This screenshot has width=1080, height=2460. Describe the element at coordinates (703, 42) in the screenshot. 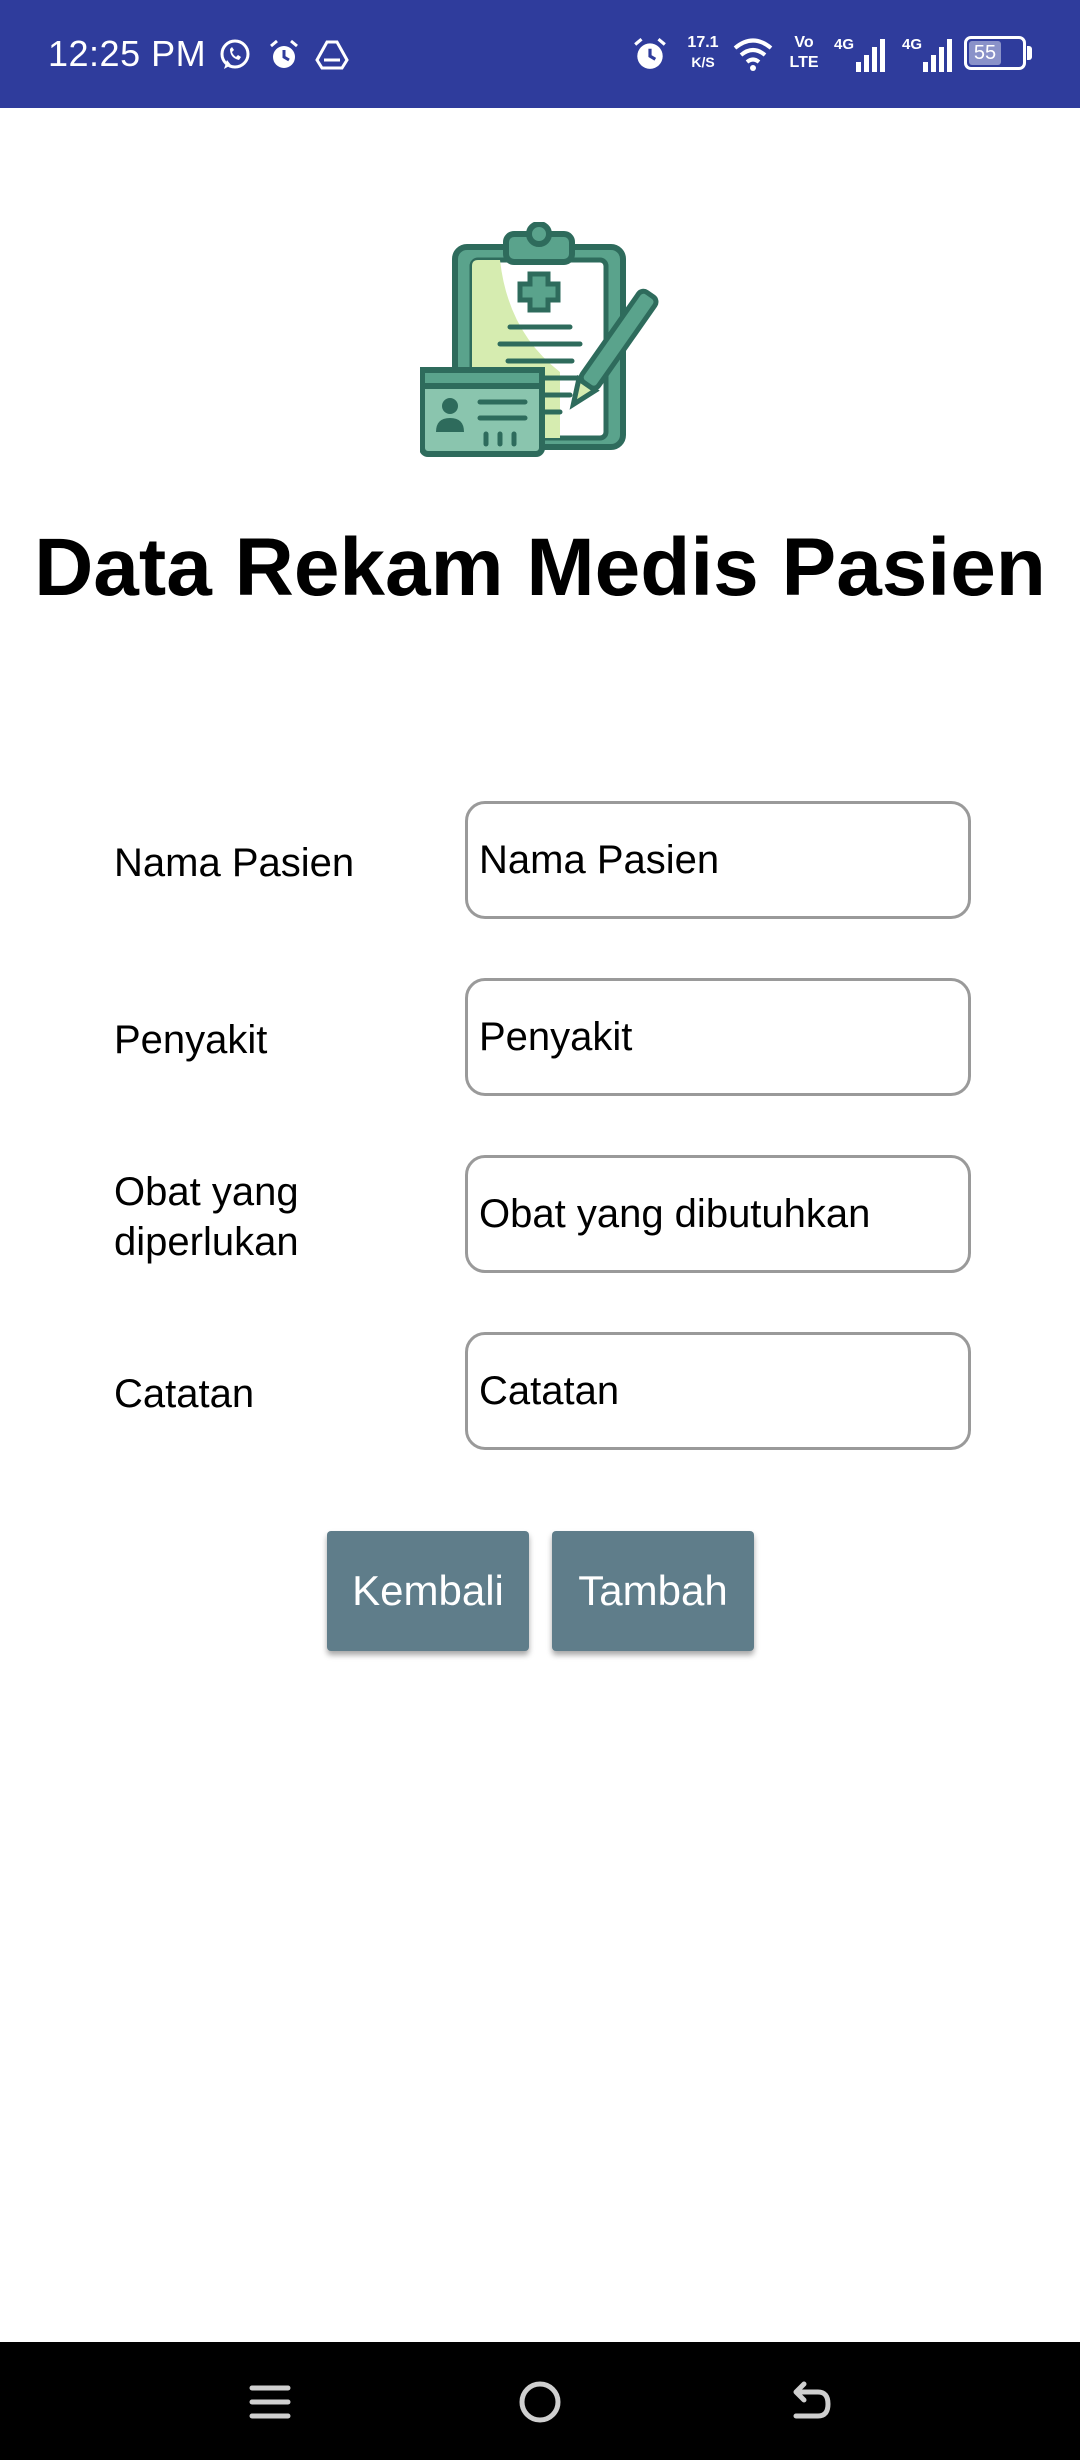

I see `network-speed-value: 17.1` at that location.